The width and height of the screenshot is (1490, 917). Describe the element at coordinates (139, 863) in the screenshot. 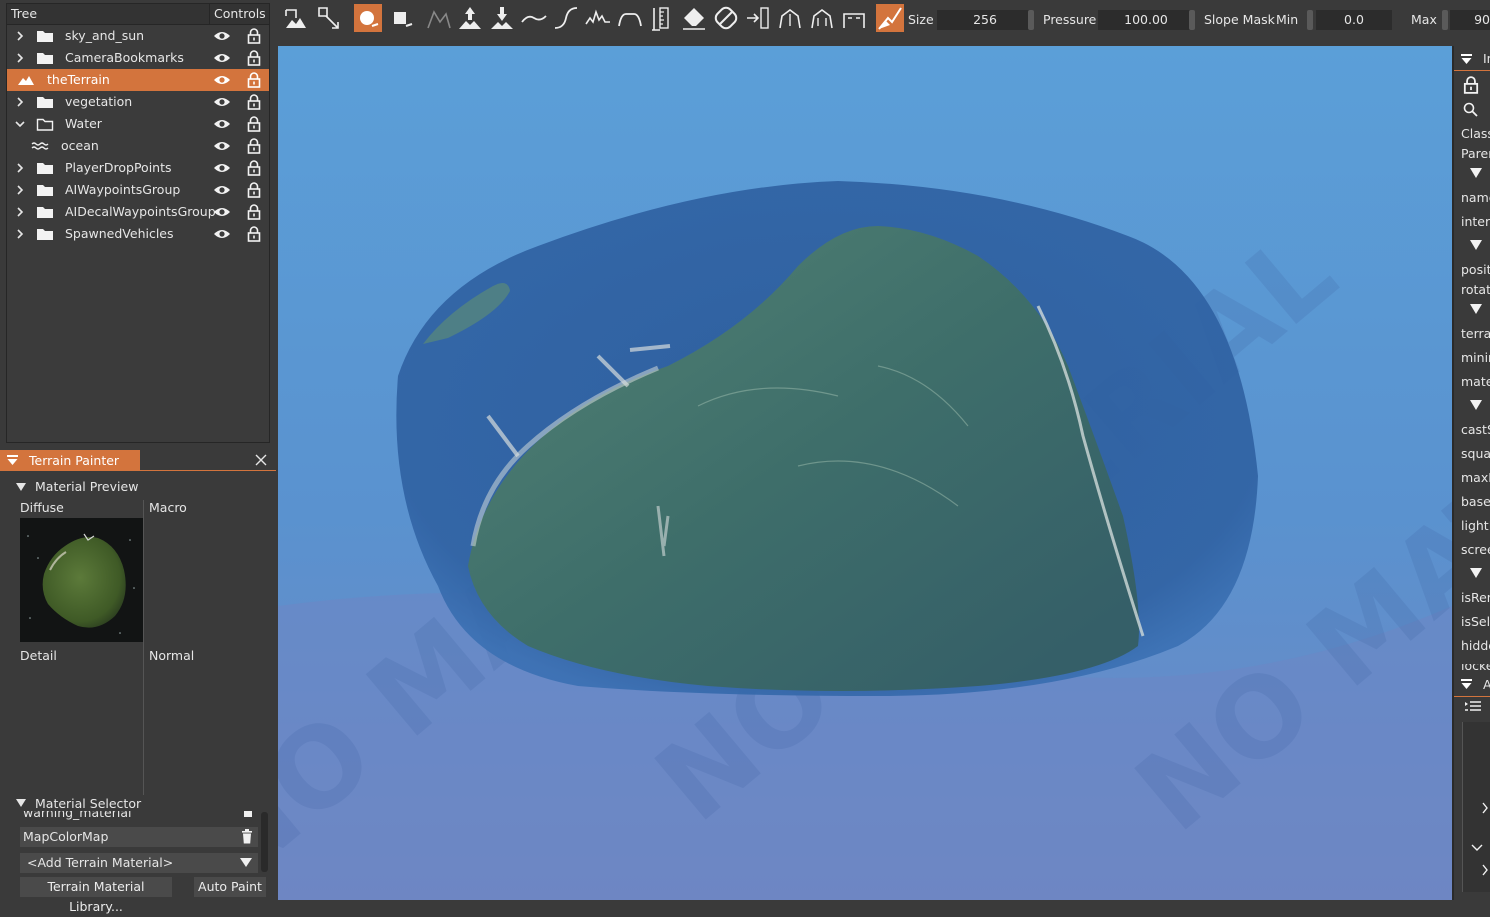

I see `add-terrain-material-dropdown: <Add Terrain Material>` at that location.